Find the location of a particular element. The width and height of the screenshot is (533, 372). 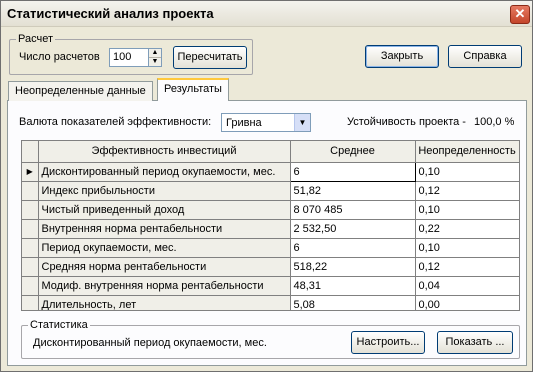

close-icon: ✕ is located at coordinates (520, 13).